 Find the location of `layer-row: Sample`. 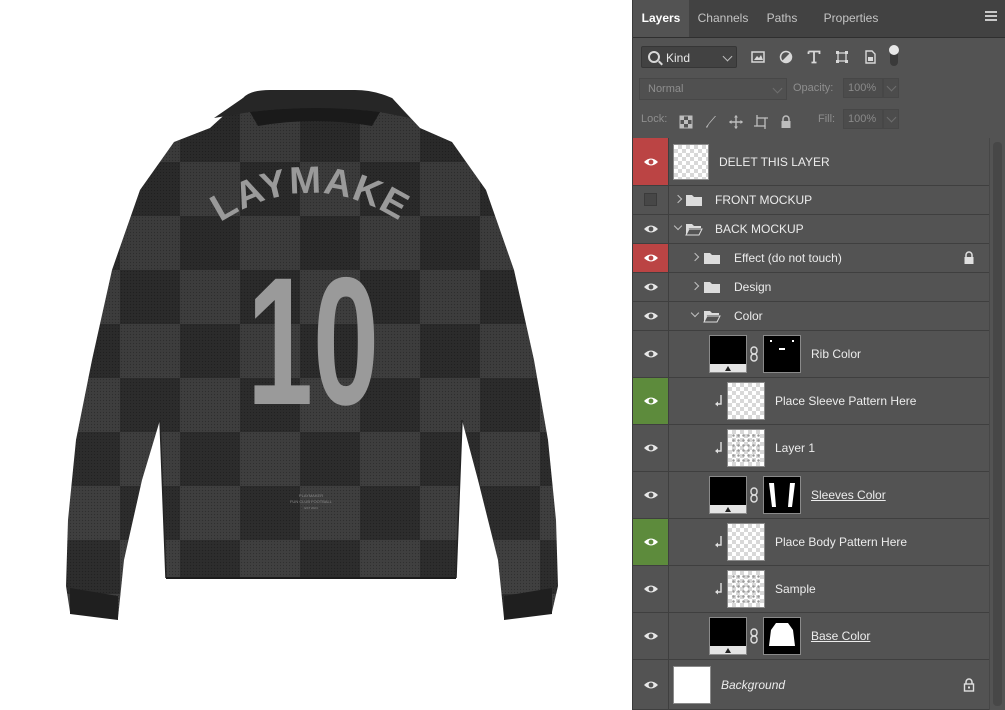

layer-row: Sample is located at coordinates (811, 589).